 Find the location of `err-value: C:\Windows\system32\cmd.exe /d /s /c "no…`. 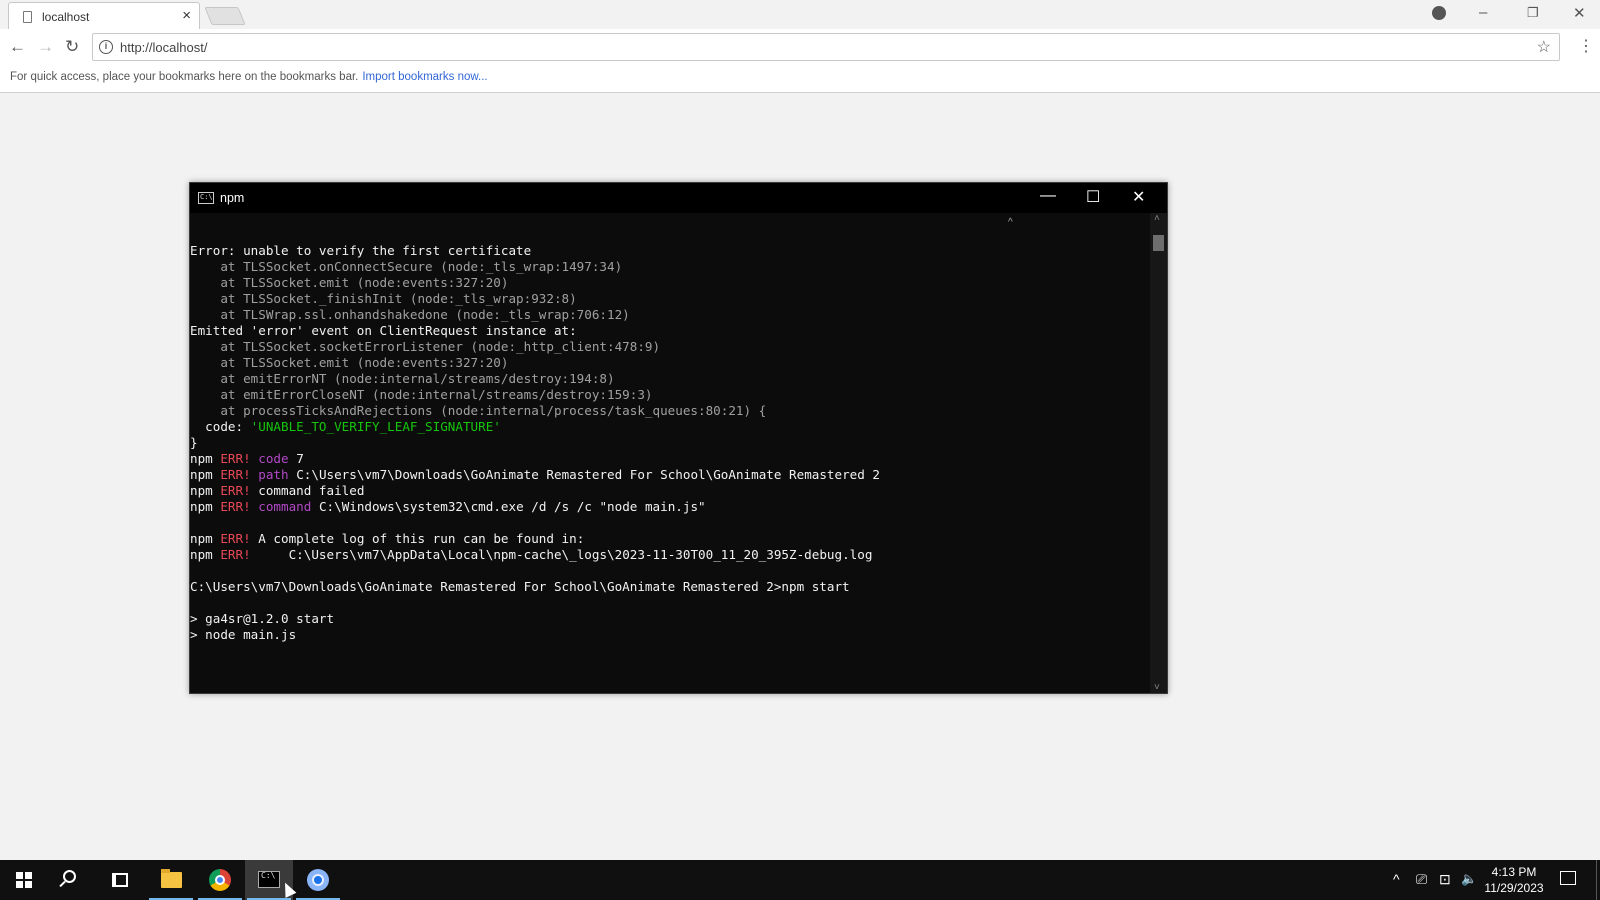

err-value: C:\Windows\system32\cmd.exe /d /s /c "no… is located at coordinates (508, 506).